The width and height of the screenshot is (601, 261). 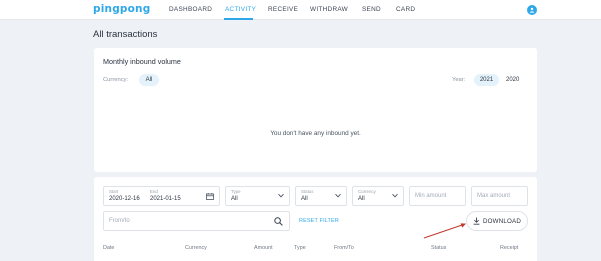 What do you see at coordinates (154, 191) in the screenshot?
I see `end-date-label: End` at bounding box center [154, 191].